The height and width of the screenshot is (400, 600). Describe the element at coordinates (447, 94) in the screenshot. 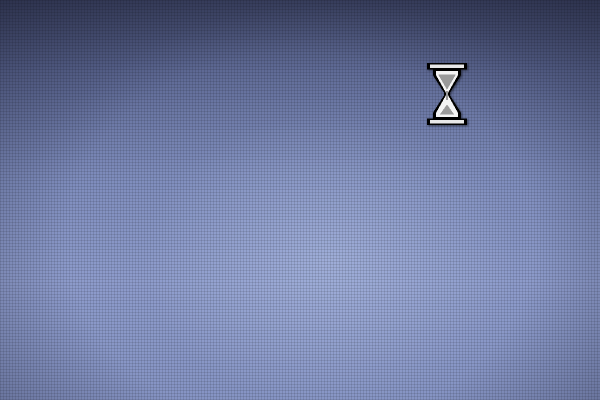

I see `hourglass-icon` at that location.